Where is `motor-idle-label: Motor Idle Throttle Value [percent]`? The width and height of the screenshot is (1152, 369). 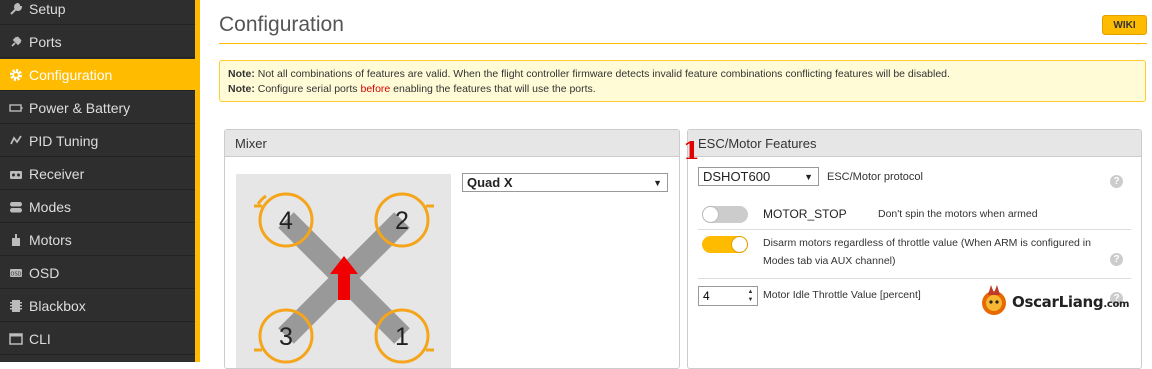
motor-idle-label: Motor Idle Throttle Value [percent] is located at coordinates (842, 295).